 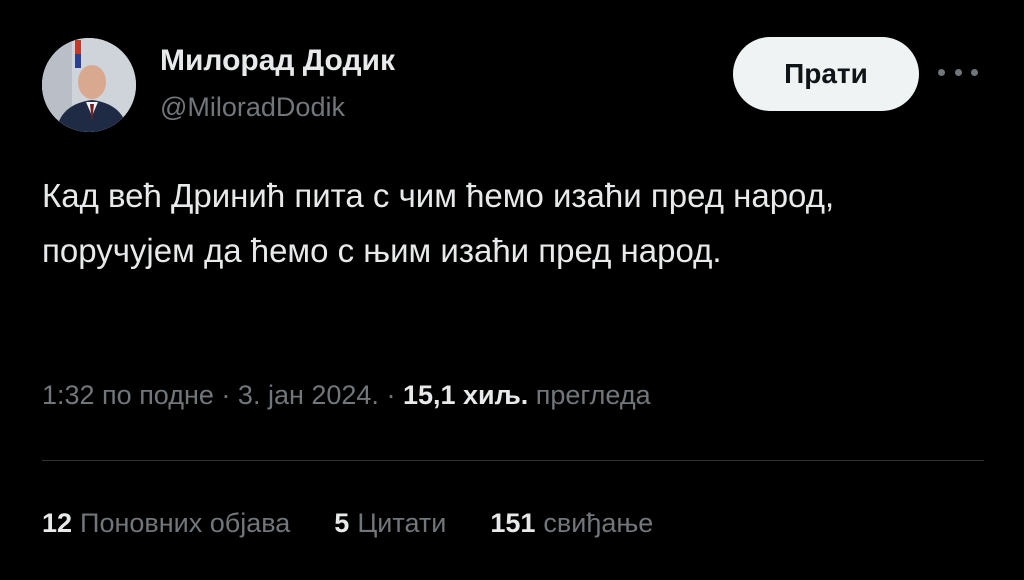 I want to click on follow-button: Прати, so click(x=826, y=74).